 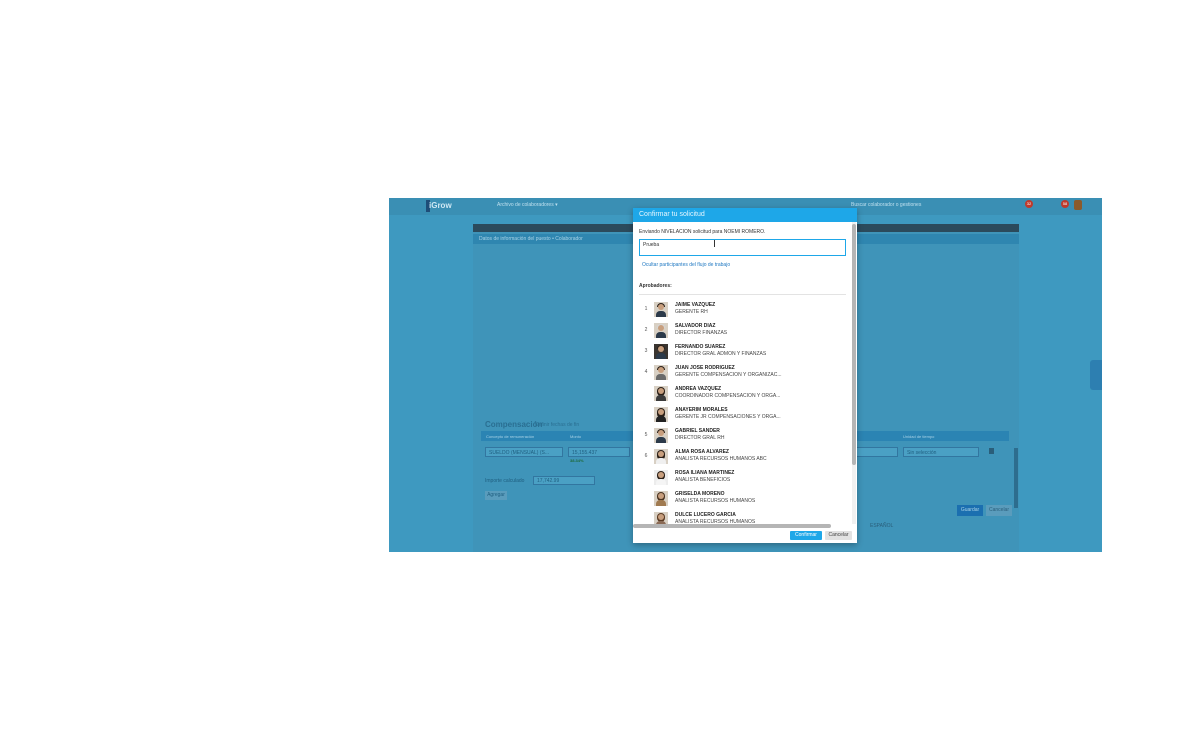 What do you see at coordinates (564, 480) in the screenshot?
I see `calculated-amount-field: 17,742.99` at bounding box center [564, 480].